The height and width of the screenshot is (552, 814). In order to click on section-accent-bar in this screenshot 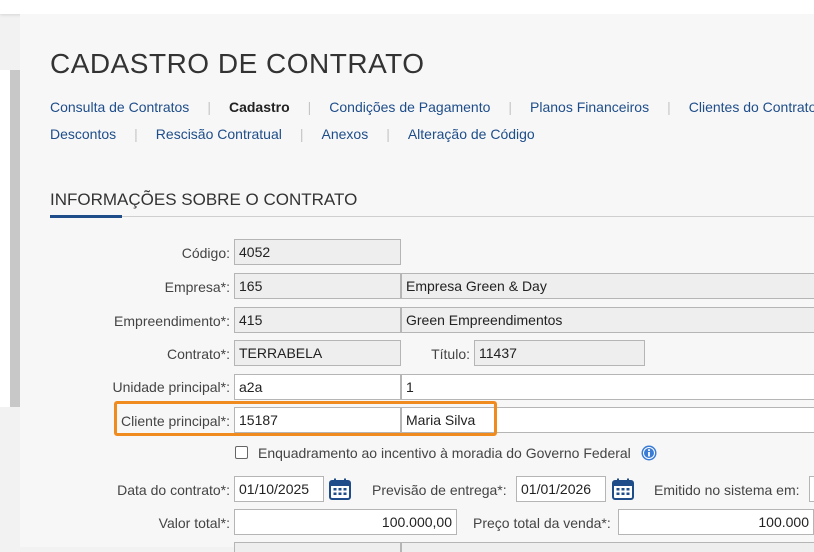, I will do `click(86, 216)`.